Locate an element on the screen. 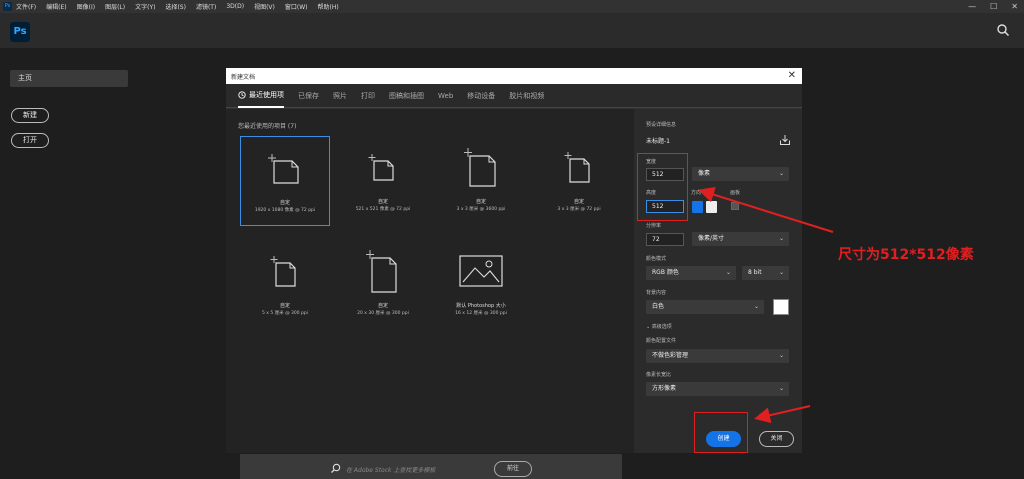 This screenshot has height=479, width=1024. pixel-aspect-value: 方形像素 is located at coordinates (664, 388).